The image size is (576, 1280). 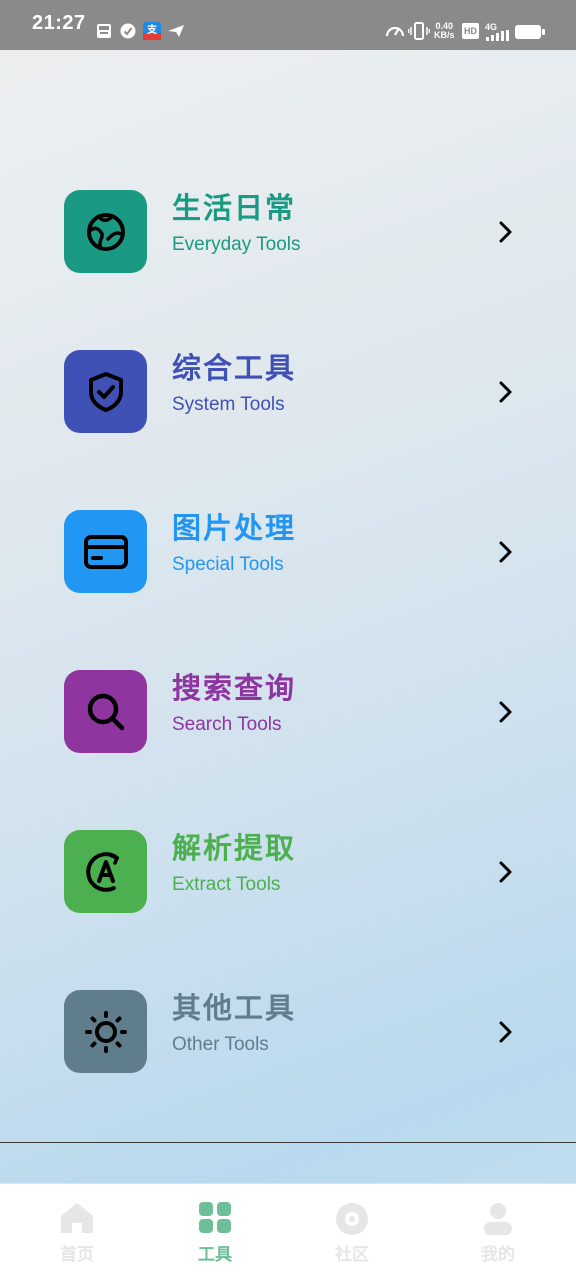 What do you see at coordinates (236, 244) in the screenshot?
I see `menu-subtitle: Everyday Tools` at bounding box center [236, 244].